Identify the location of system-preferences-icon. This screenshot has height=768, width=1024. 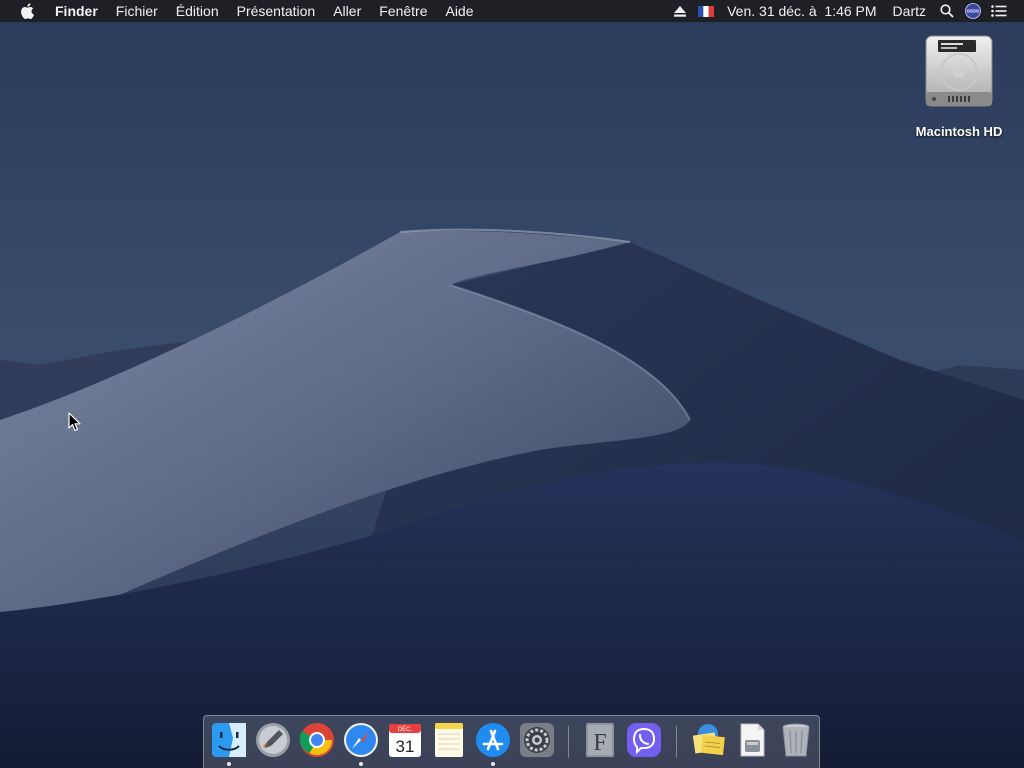
(537, 740).